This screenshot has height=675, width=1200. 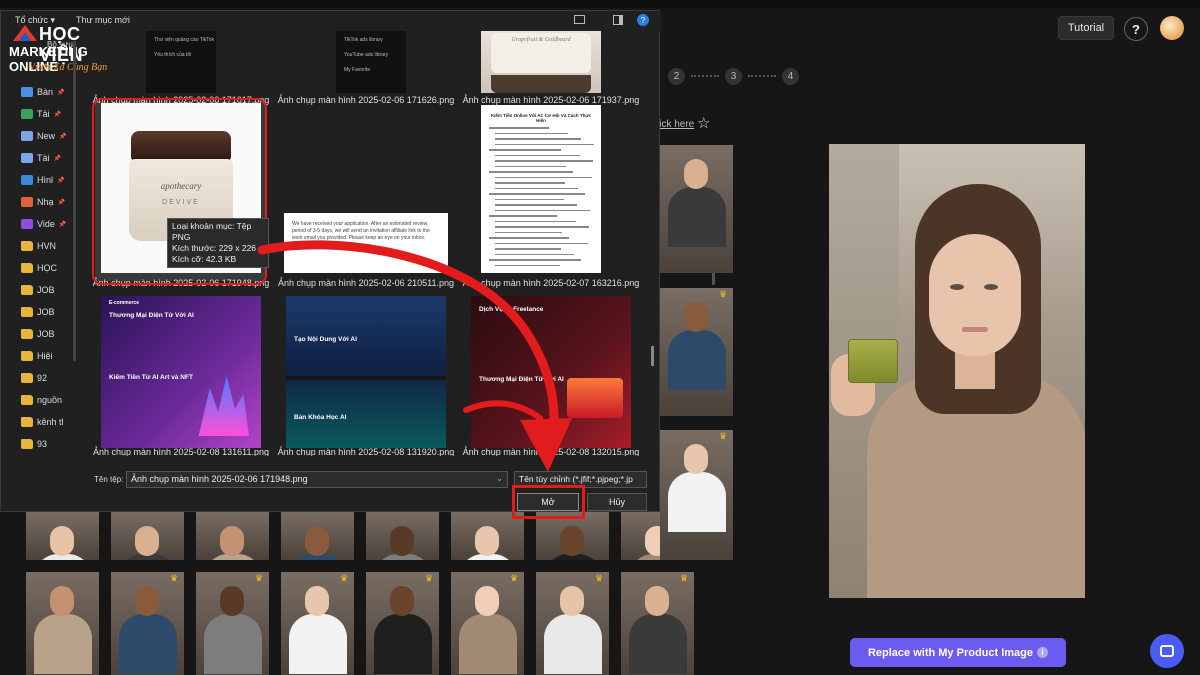 I want to click on star-icon: ☆, so click(x=703, y=123).